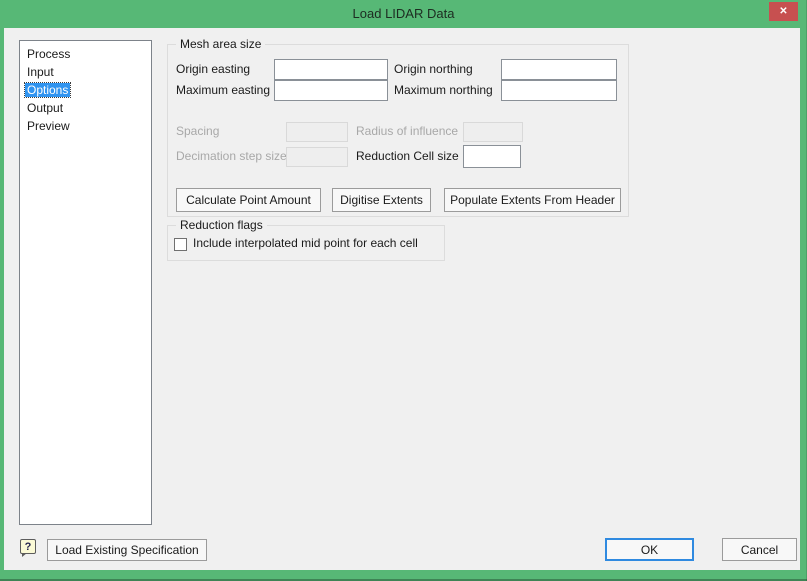 This screenshot has width=807, height=581. Describe the element at coordinates (381, 200) in the screenshot. I see `digitise-extents-button: Digitise Extents` at that location.